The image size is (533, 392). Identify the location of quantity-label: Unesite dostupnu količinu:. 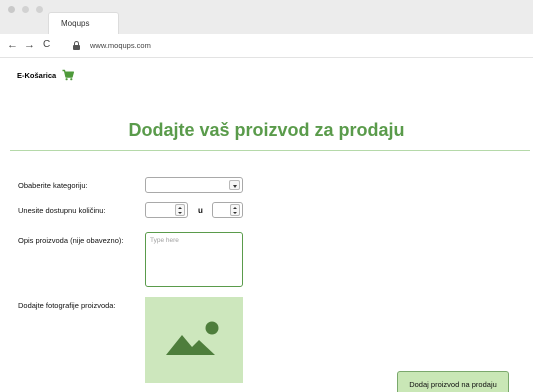
(62, 210).